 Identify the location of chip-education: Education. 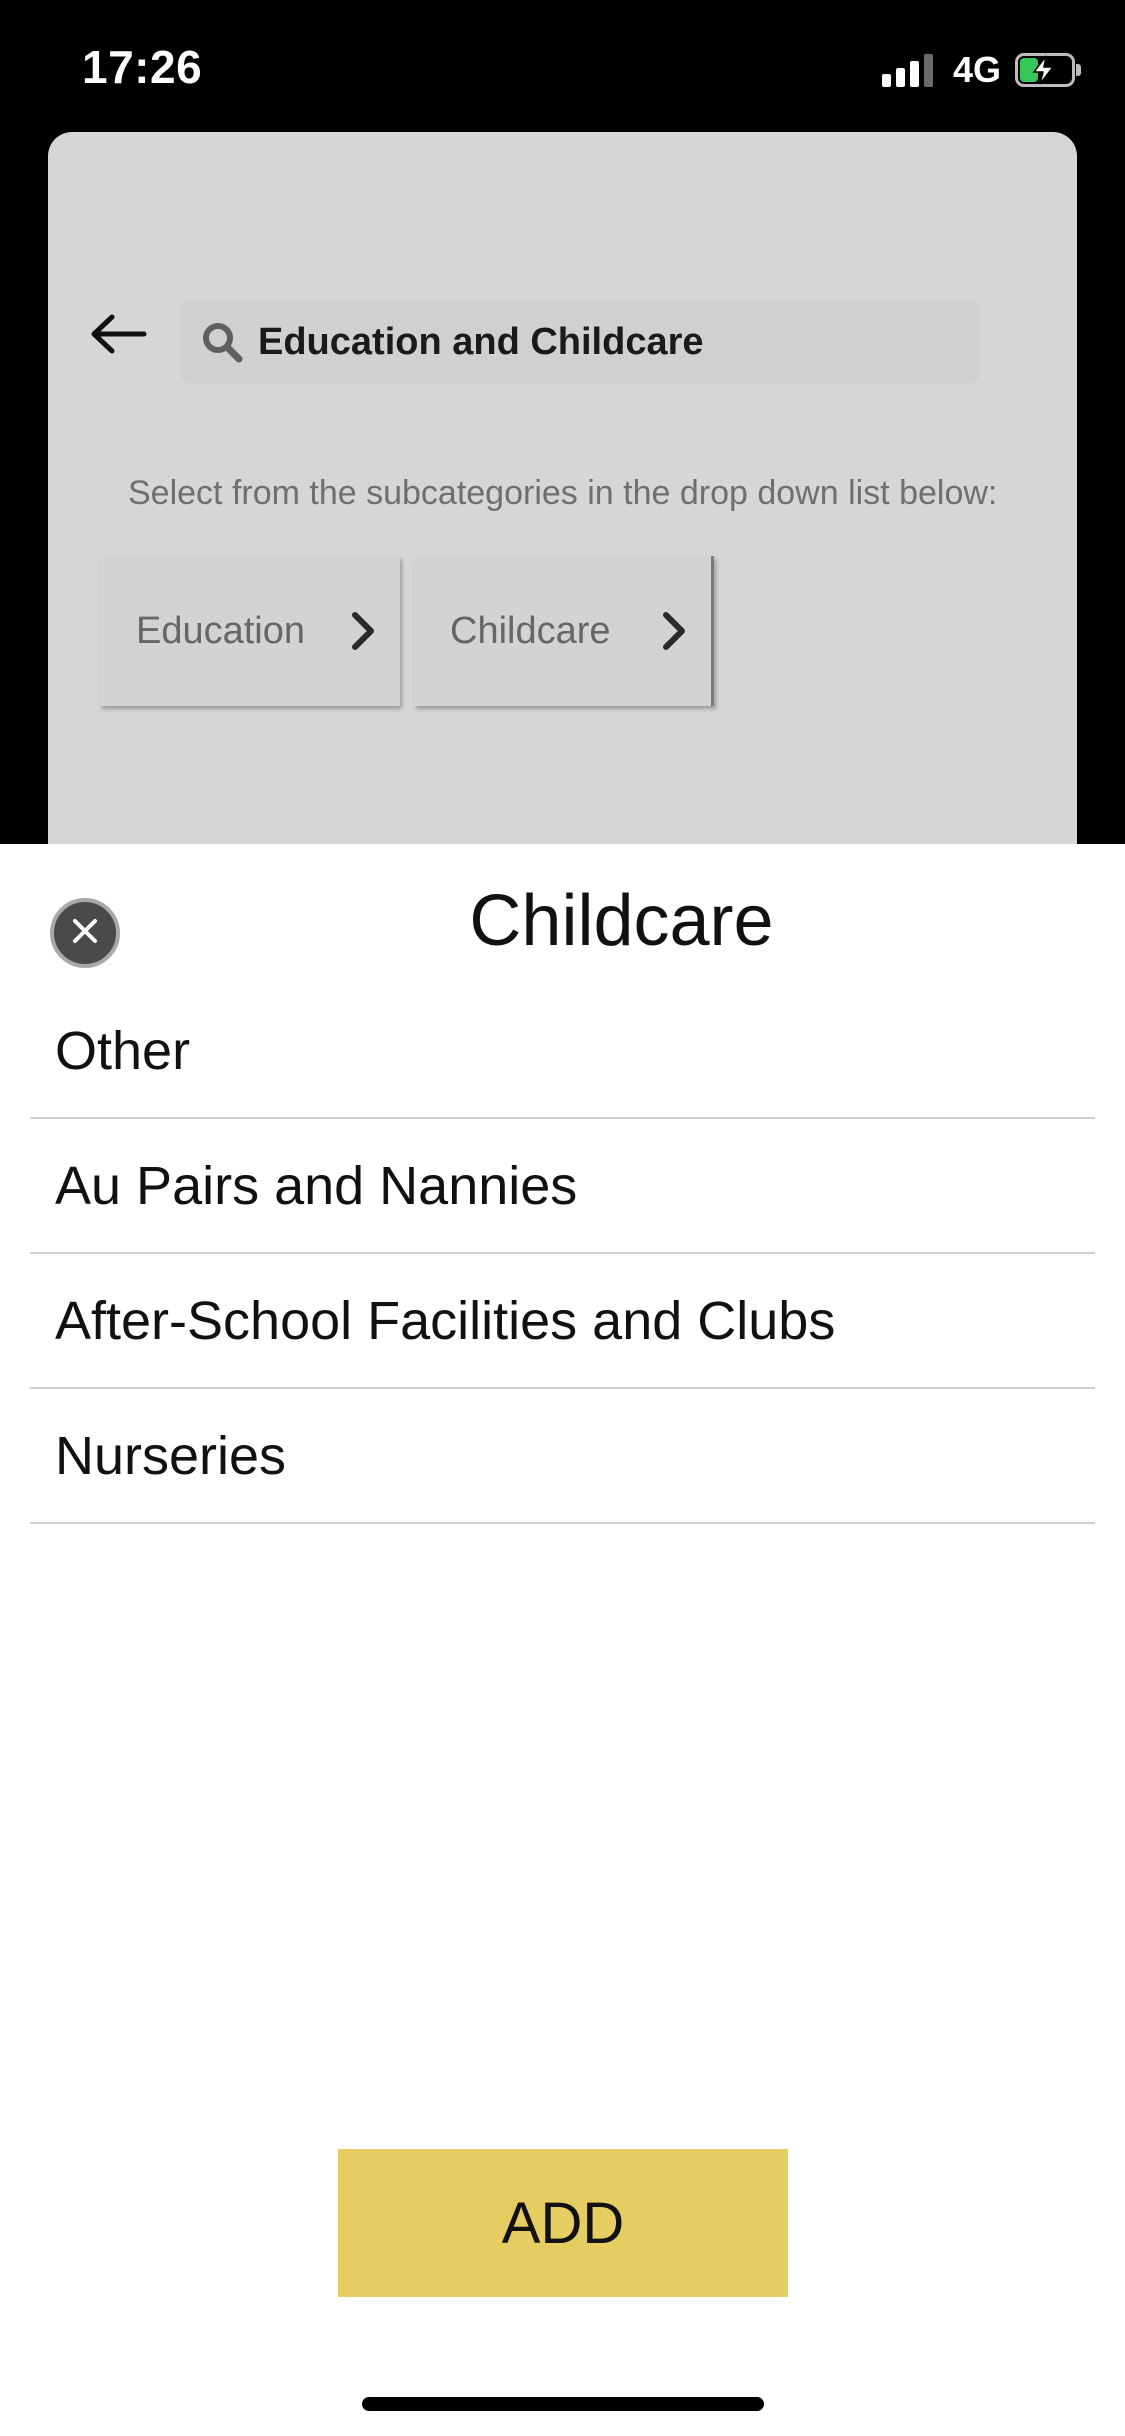
(250, 631).